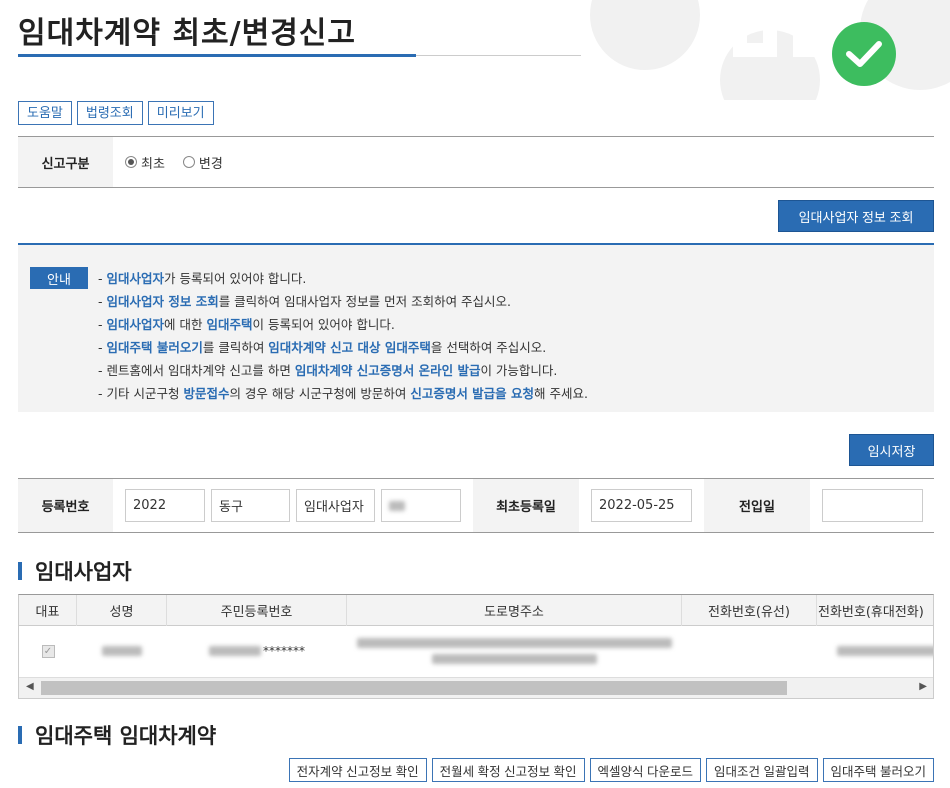  I want to click on guide-text: 을 선택하여 주십시오., so click(488, 347).